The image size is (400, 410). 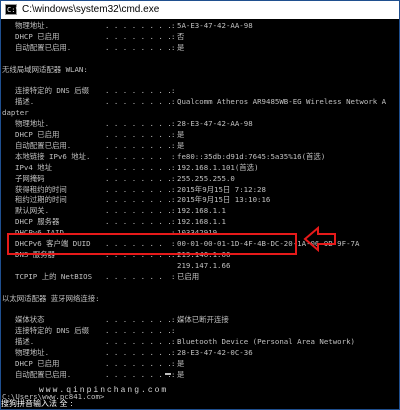 What do you see at coordinates (37, 222) in the screenshot?
I see `console-label: DHCP 服务器` at bounding box center [37, 222].